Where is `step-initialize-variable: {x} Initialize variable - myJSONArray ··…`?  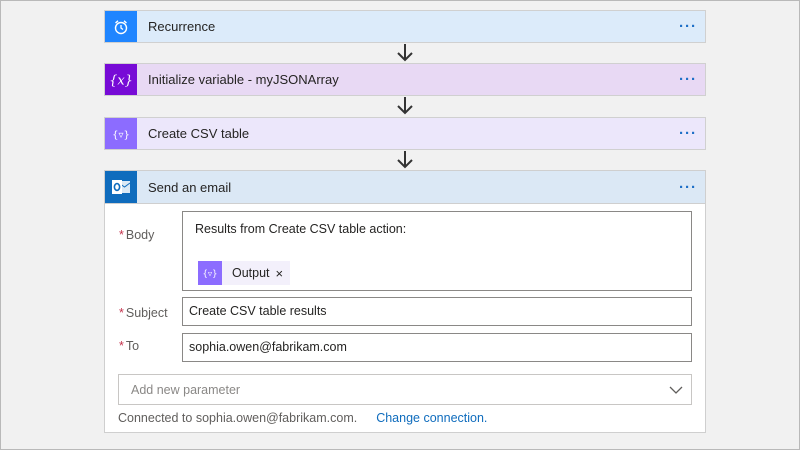
step-initialize-variable: {x} Initialize variable - myJSONArray ··… is located at coordinates (405, 79).